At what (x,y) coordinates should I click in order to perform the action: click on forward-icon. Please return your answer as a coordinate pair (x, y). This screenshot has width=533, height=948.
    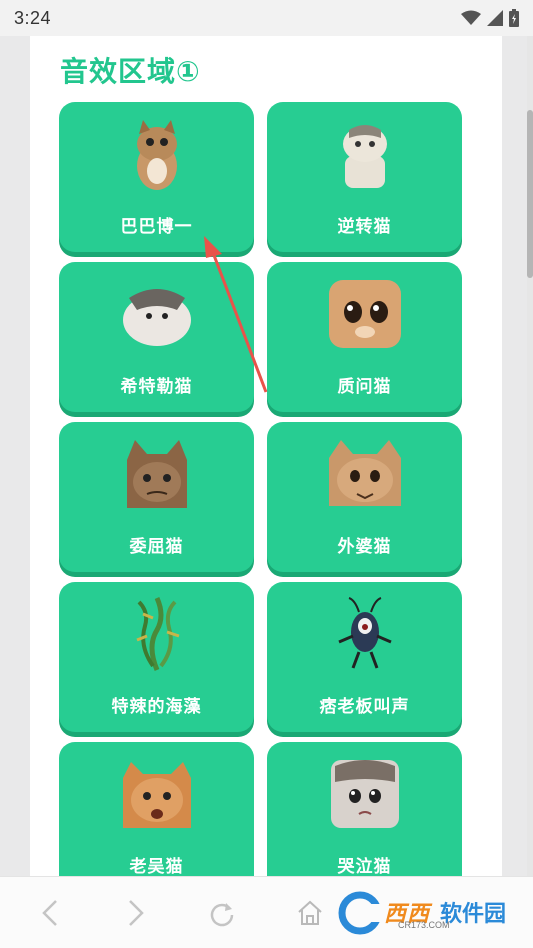
    Looking at the image, I should click on (136, 913).